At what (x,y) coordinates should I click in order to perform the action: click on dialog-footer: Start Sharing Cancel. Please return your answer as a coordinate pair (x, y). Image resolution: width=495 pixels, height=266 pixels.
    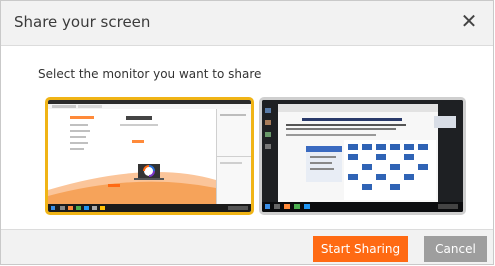
    Looking at the image, I should click on (247, 246).